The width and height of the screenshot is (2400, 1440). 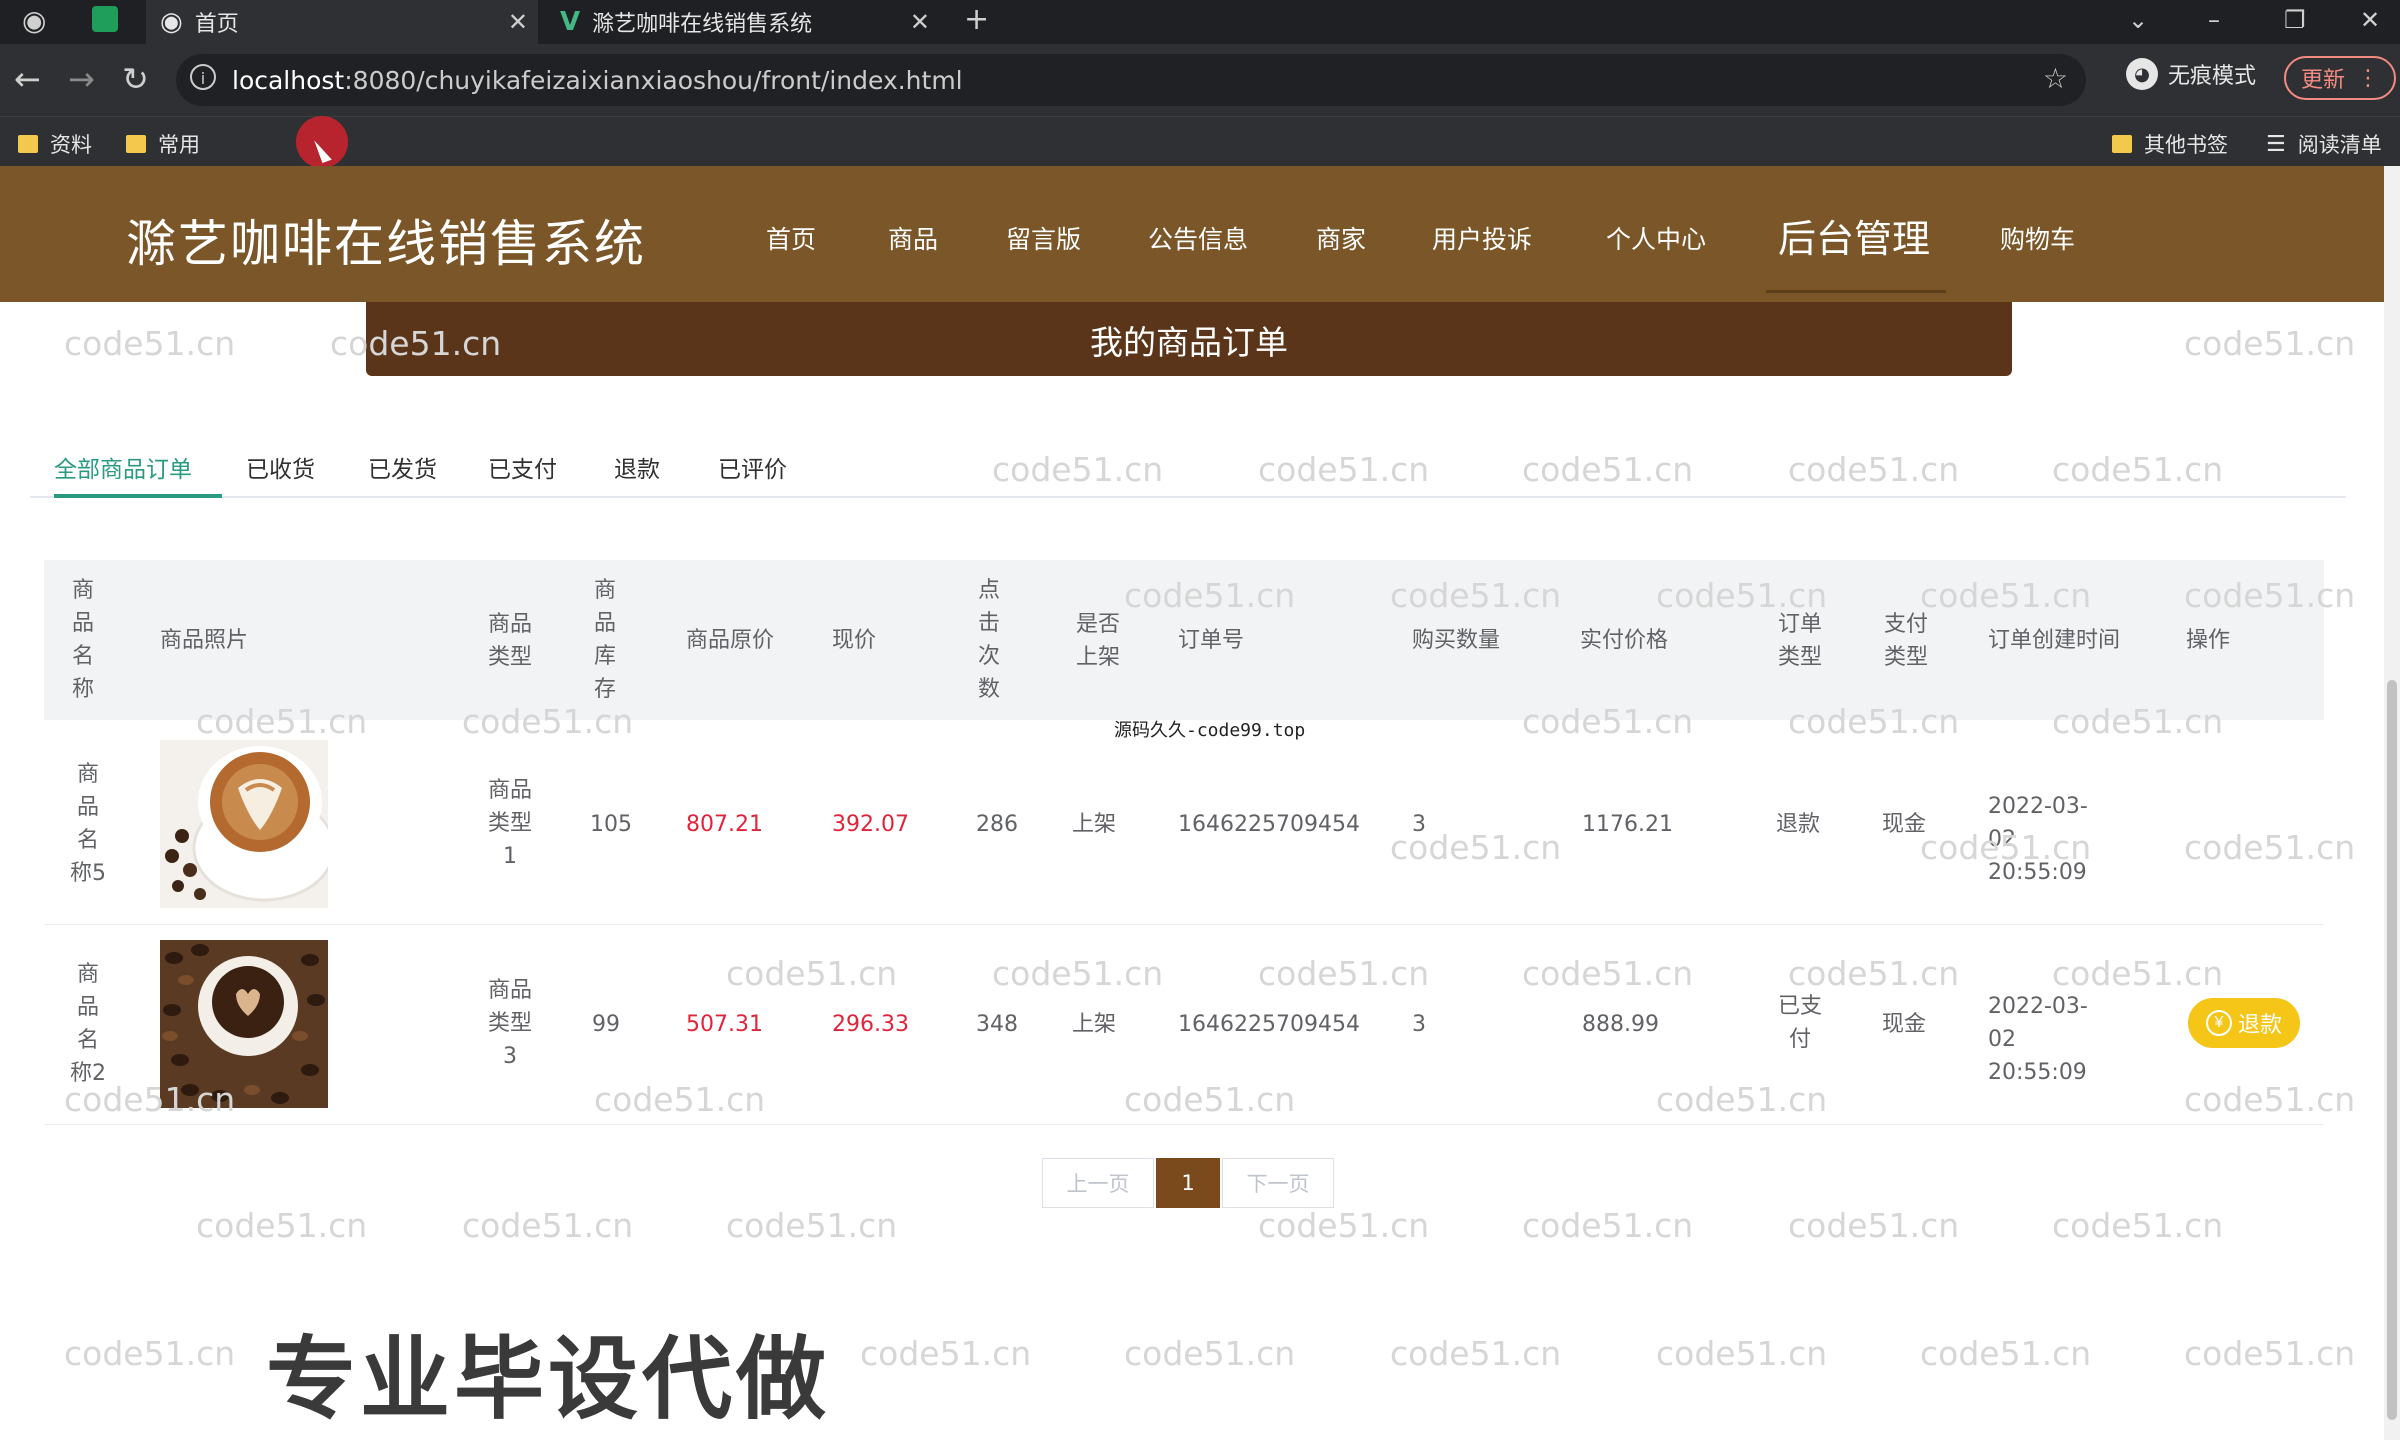 What do you see at coordinates (1341, 238) in the screenshot?
I see `nav-merchants: 商家` at bounding box center [1341, 238].